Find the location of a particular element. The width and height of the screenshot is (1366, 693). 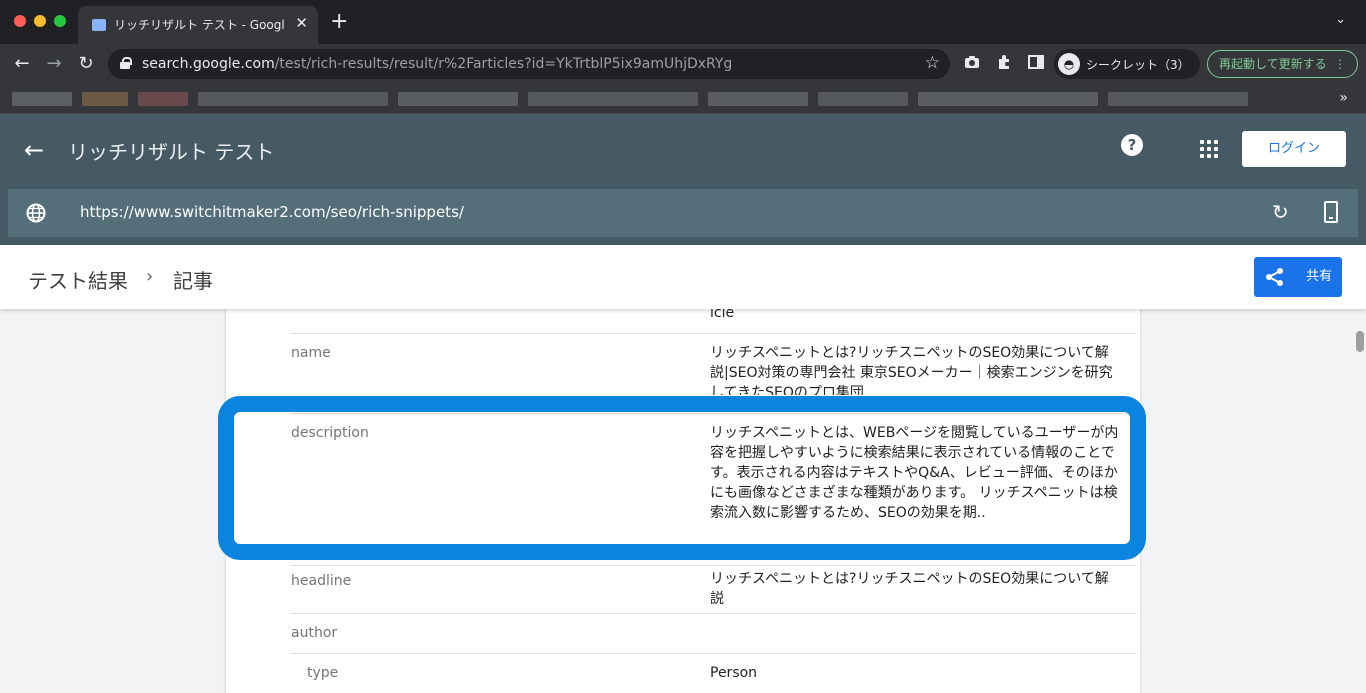

share-label: 共有 is located at coordinates (1319, 276).